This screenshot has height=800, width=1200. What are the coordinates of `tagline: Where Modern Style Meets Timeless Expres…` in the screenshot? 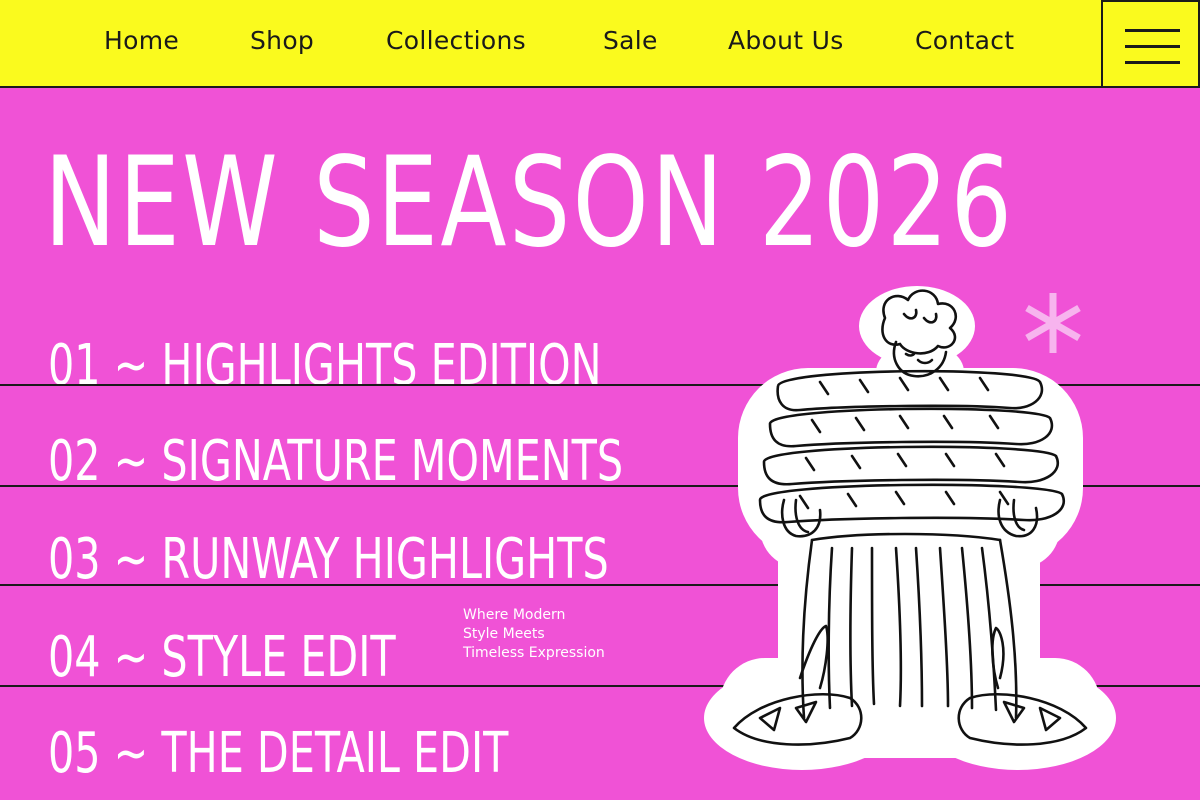 It's located at (534, 634).